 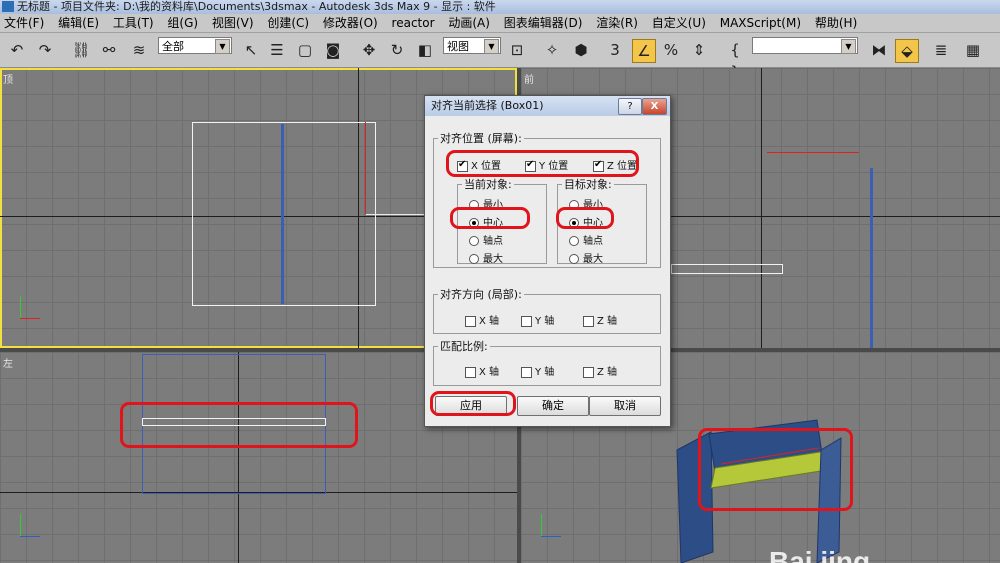 I want to click on select-by-name-icon: ☰, so click(x=277, y=50).